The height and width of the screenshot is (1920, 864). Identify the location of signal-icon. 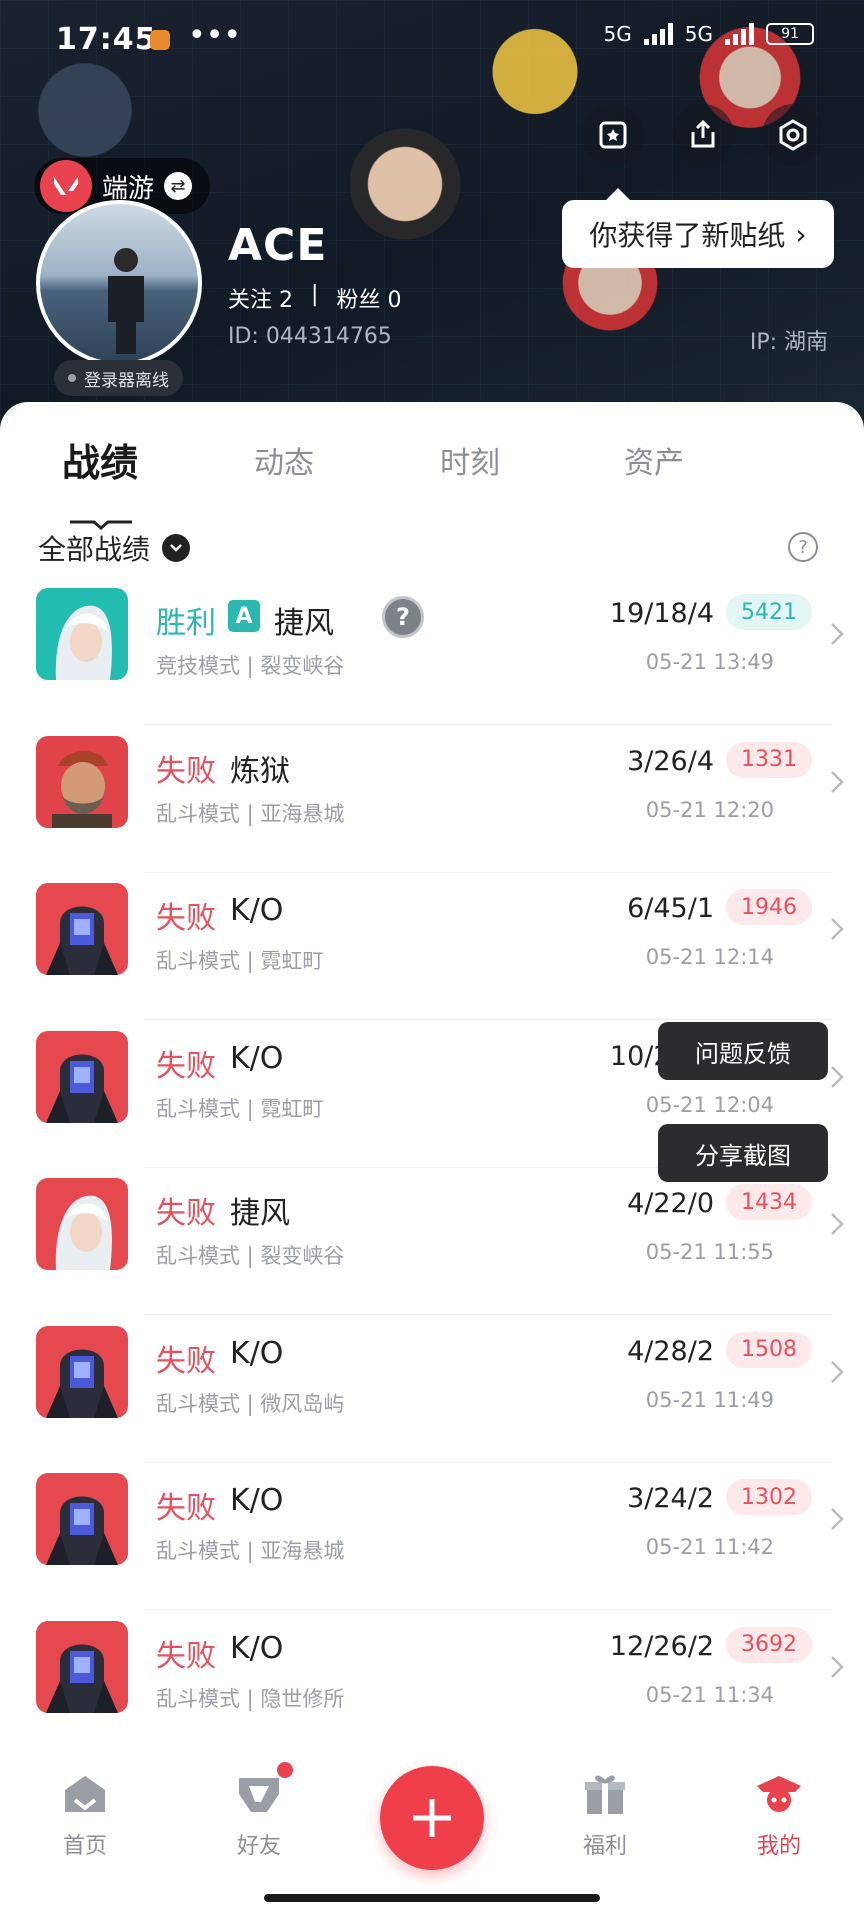
(658, 34).